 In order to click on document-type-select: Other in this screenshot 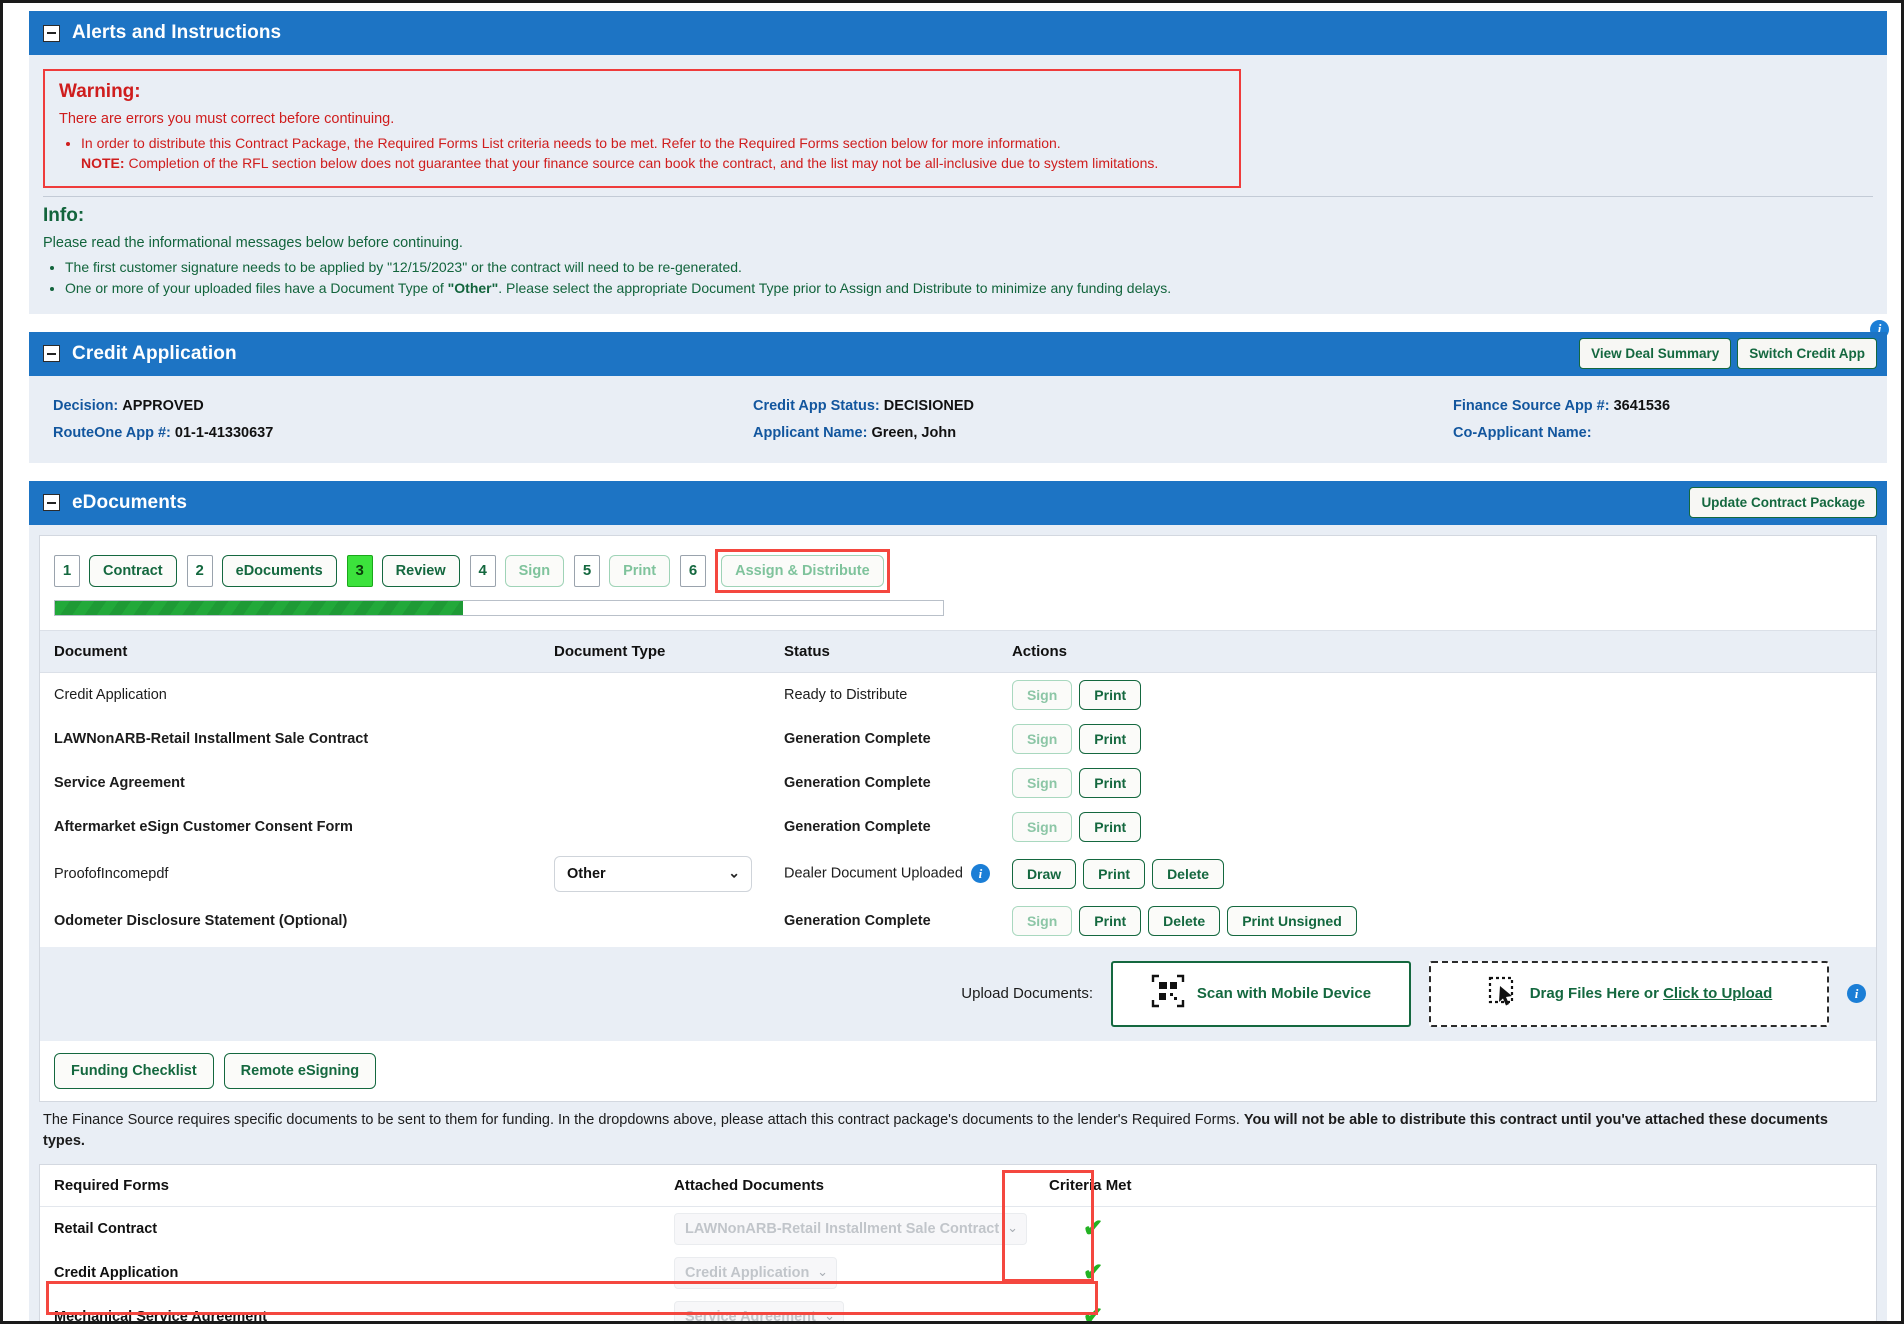, I will do `click(653, 873)`.